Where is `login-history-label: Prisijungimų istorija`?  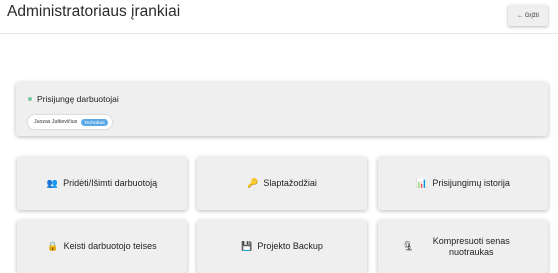
login-history-label: Prisijungimų istorija is located at coordinates (471, 183).